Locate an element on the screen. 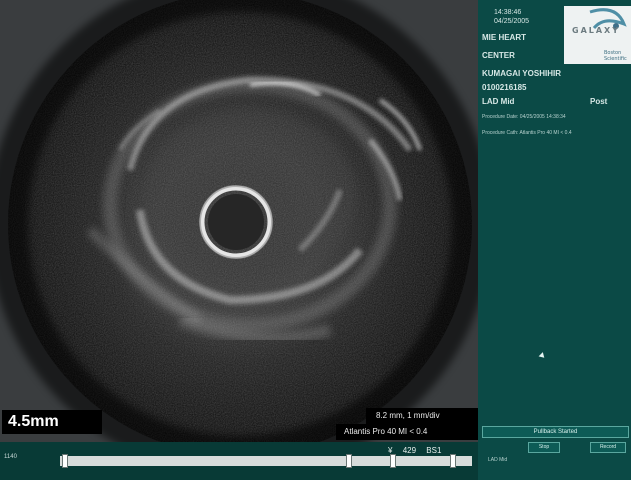  time-label: 14:38:46 is located at coordinates (508, 12).